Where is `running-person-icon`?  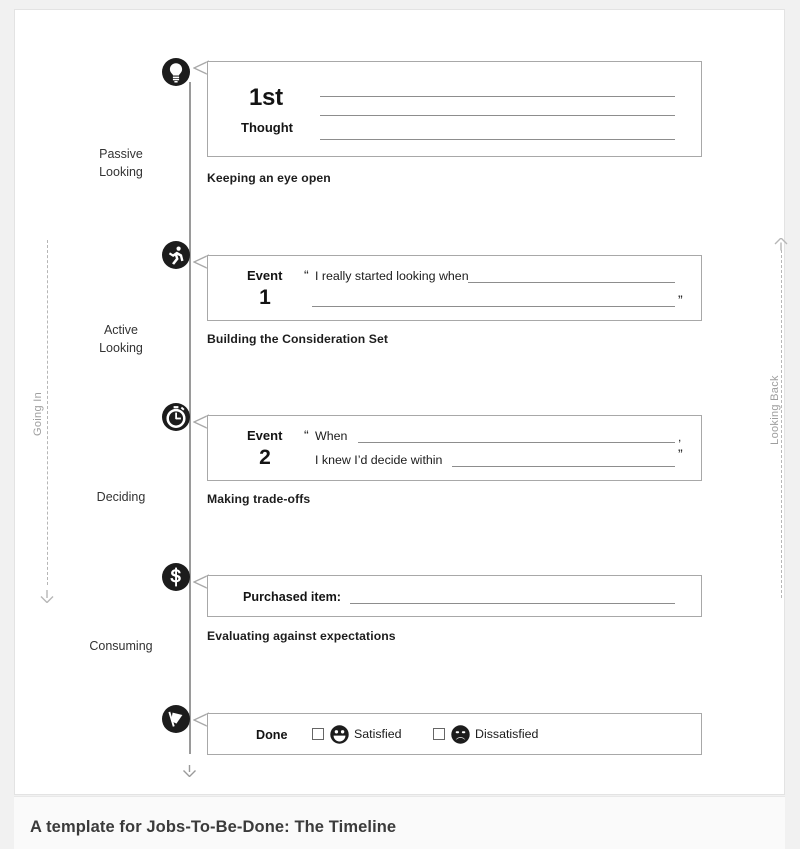
running-person-icon is located at coordinates (176, 255).